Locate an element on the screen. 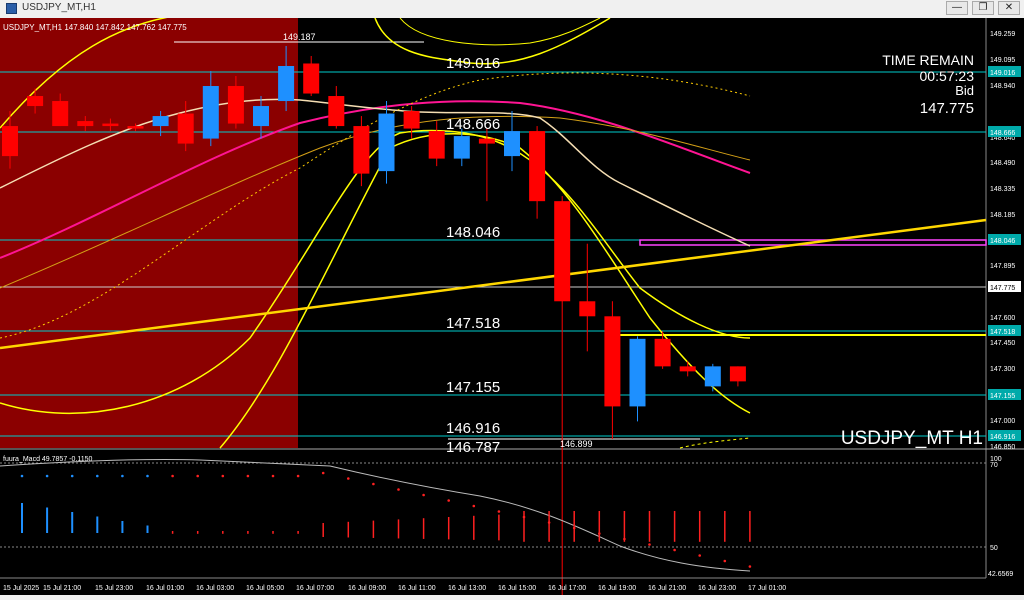  time-tick-label: 16 Jul 15:00 is located at coordinates (517, 588).